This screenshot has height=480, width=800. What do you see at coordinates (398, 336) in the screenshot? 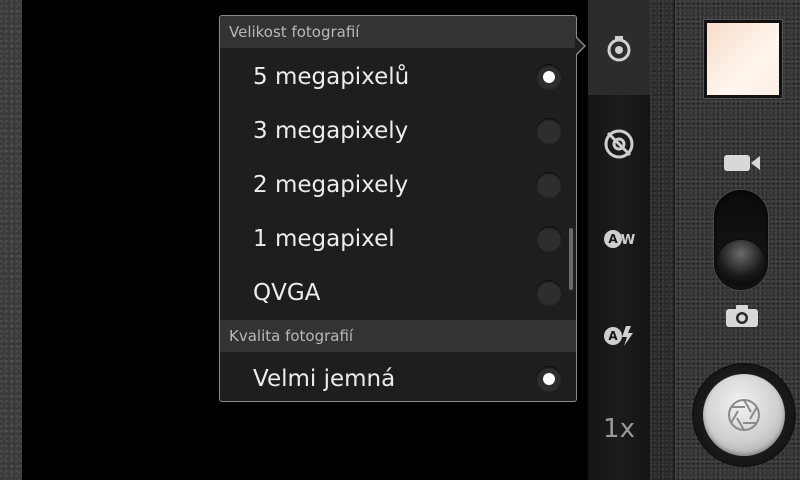
I see `section-header-picture-quality: Kvalita fotografií` at bounding box center [398, 336].